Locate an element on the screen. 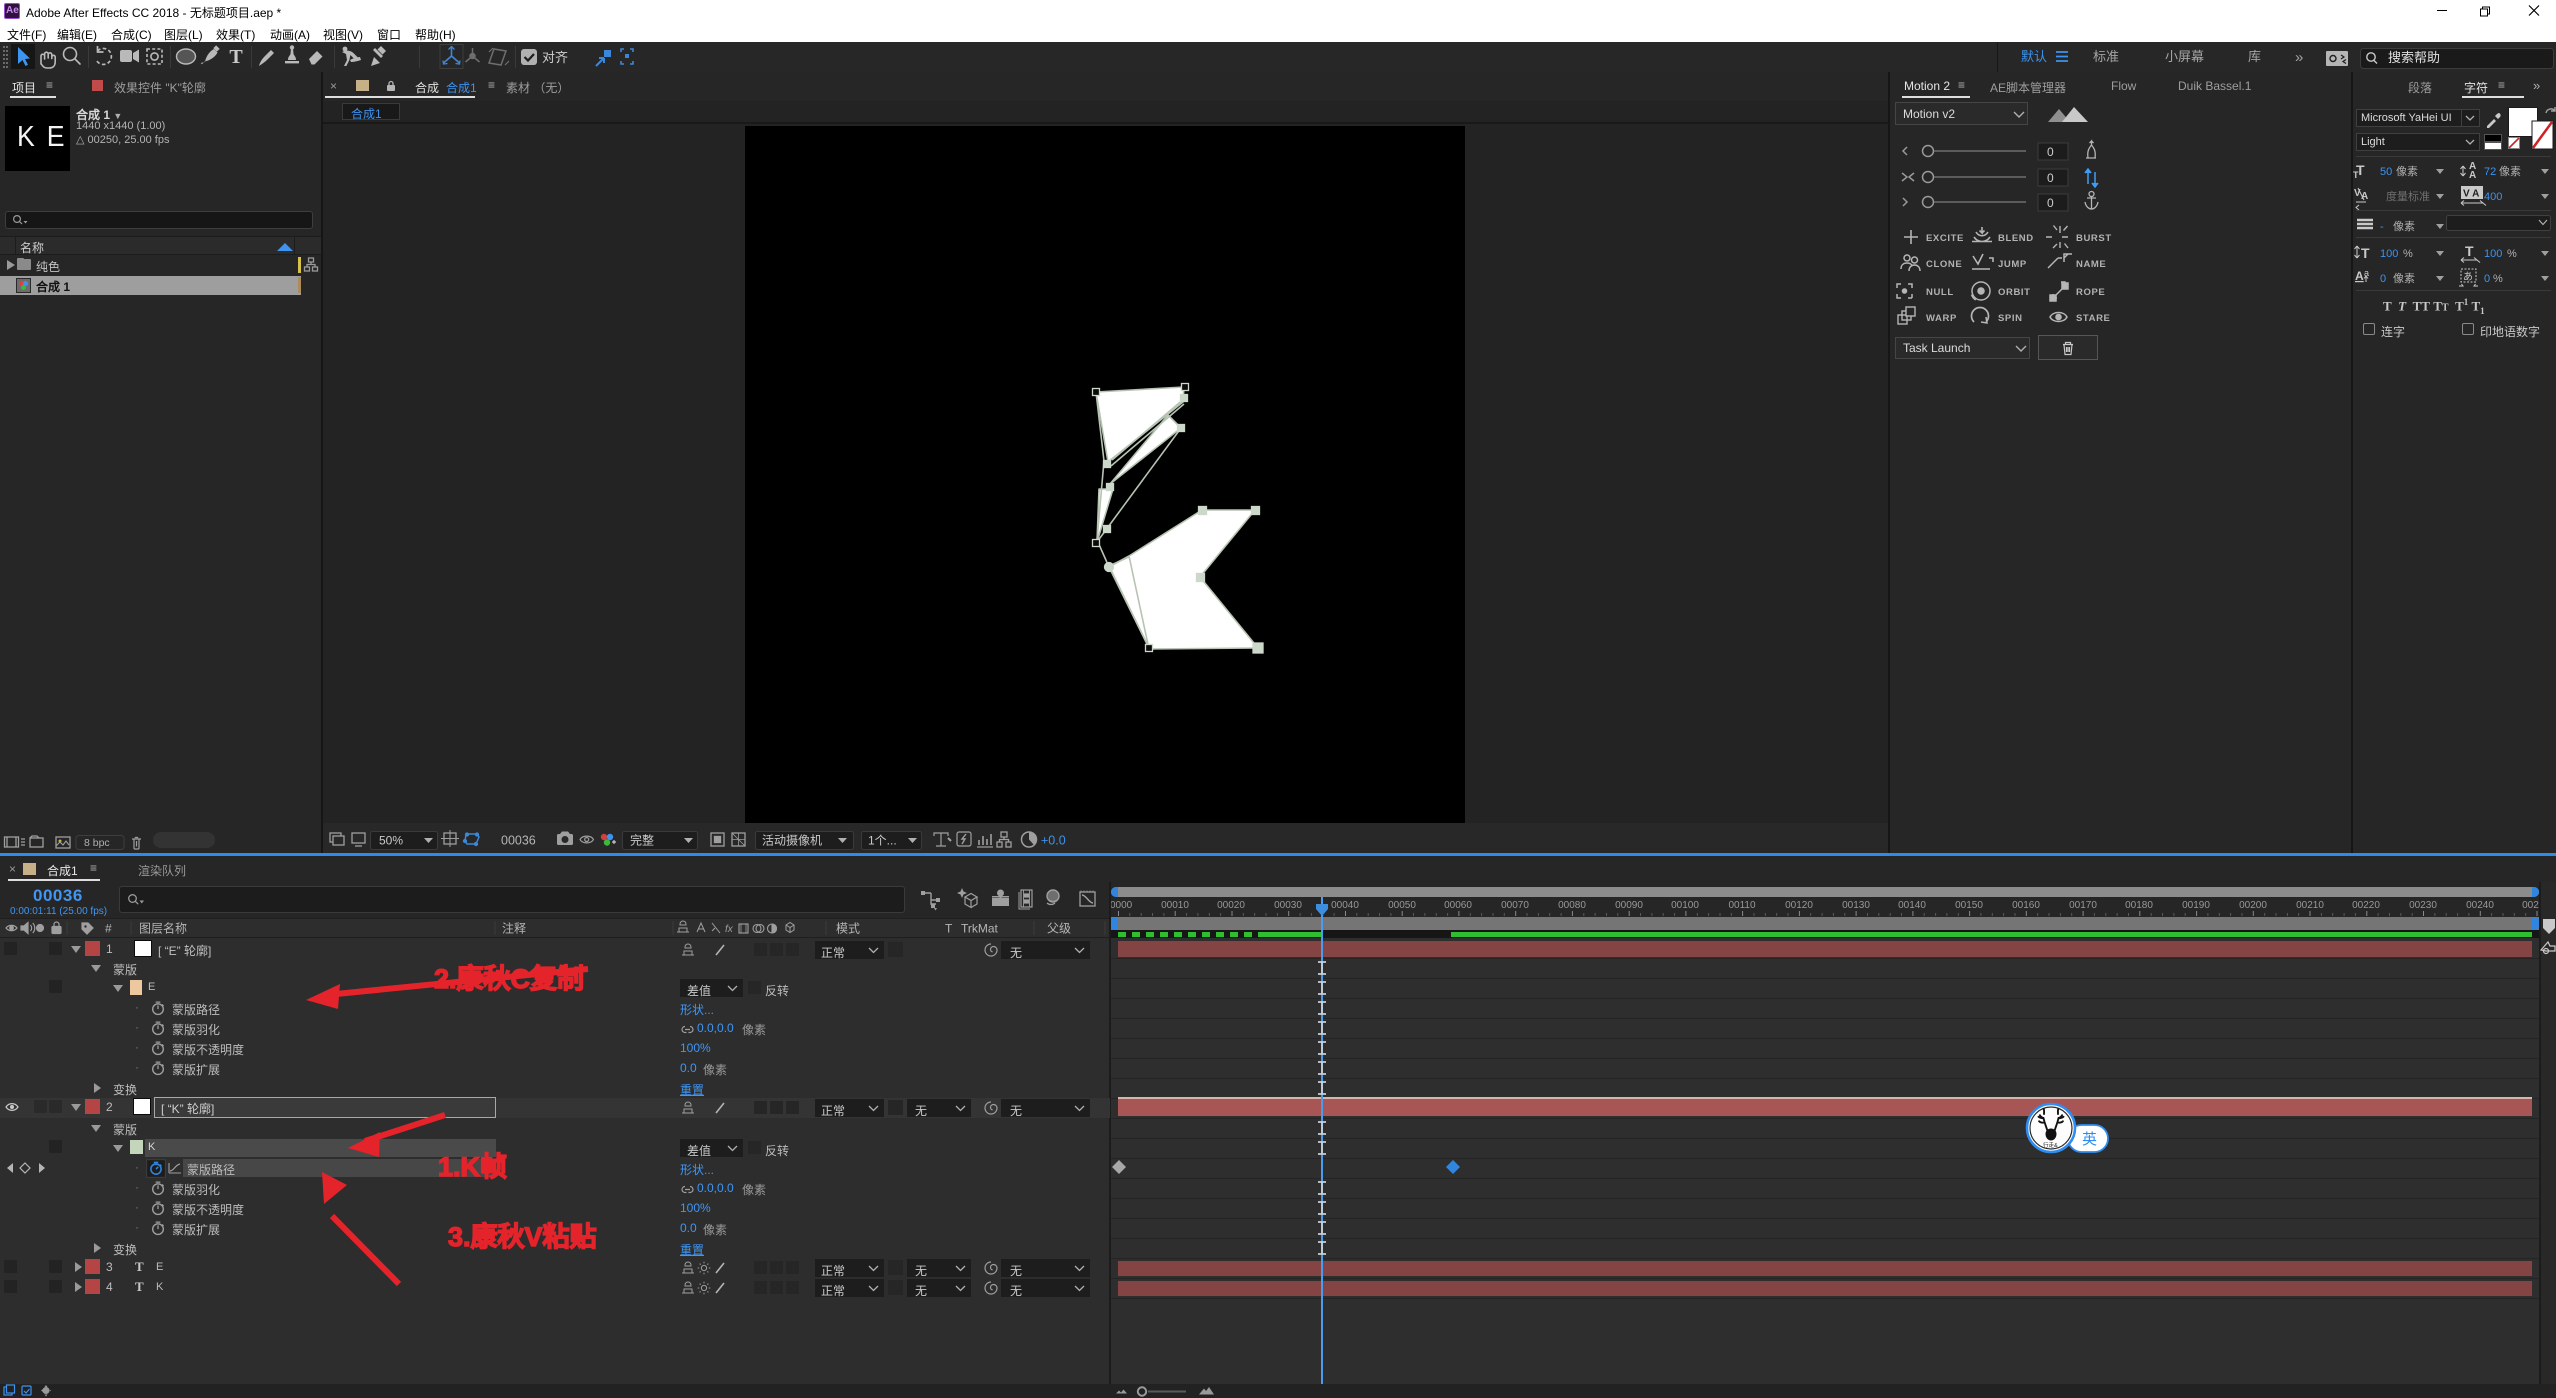 This screenshot has height=1398, width=2556. svg-text: 3.康秋V粘贴 is located at coordinates (522, 1236).